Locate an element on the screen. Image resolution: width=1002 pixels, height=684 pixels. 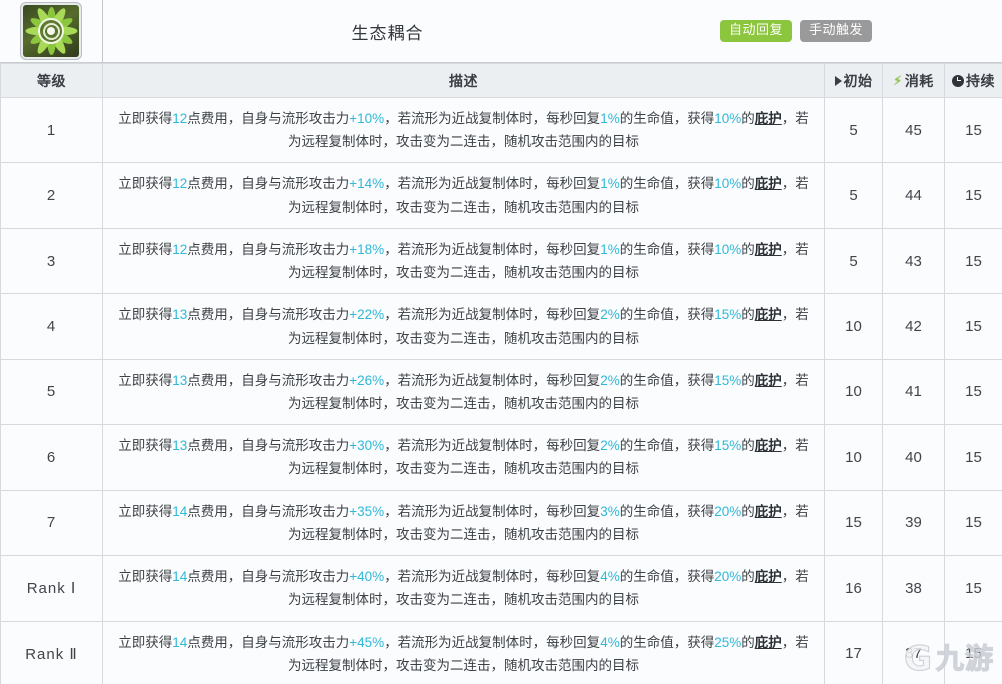
cell-level: 7 is located at coordinates (51, 523).